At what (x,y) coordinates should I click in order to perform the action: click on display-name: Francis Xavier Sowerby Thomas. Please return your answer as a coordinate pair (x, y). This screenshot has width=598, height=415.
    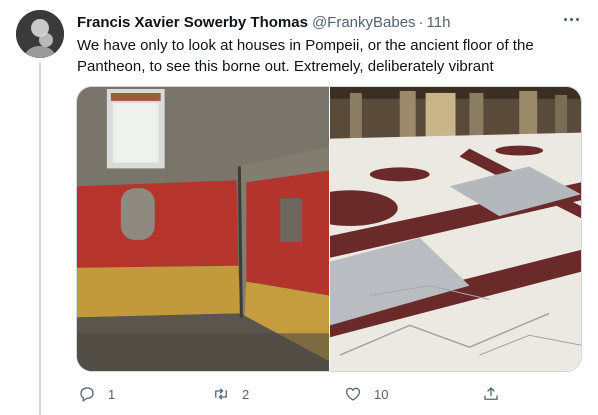
    Looking at the image, I should click on (192, 23).